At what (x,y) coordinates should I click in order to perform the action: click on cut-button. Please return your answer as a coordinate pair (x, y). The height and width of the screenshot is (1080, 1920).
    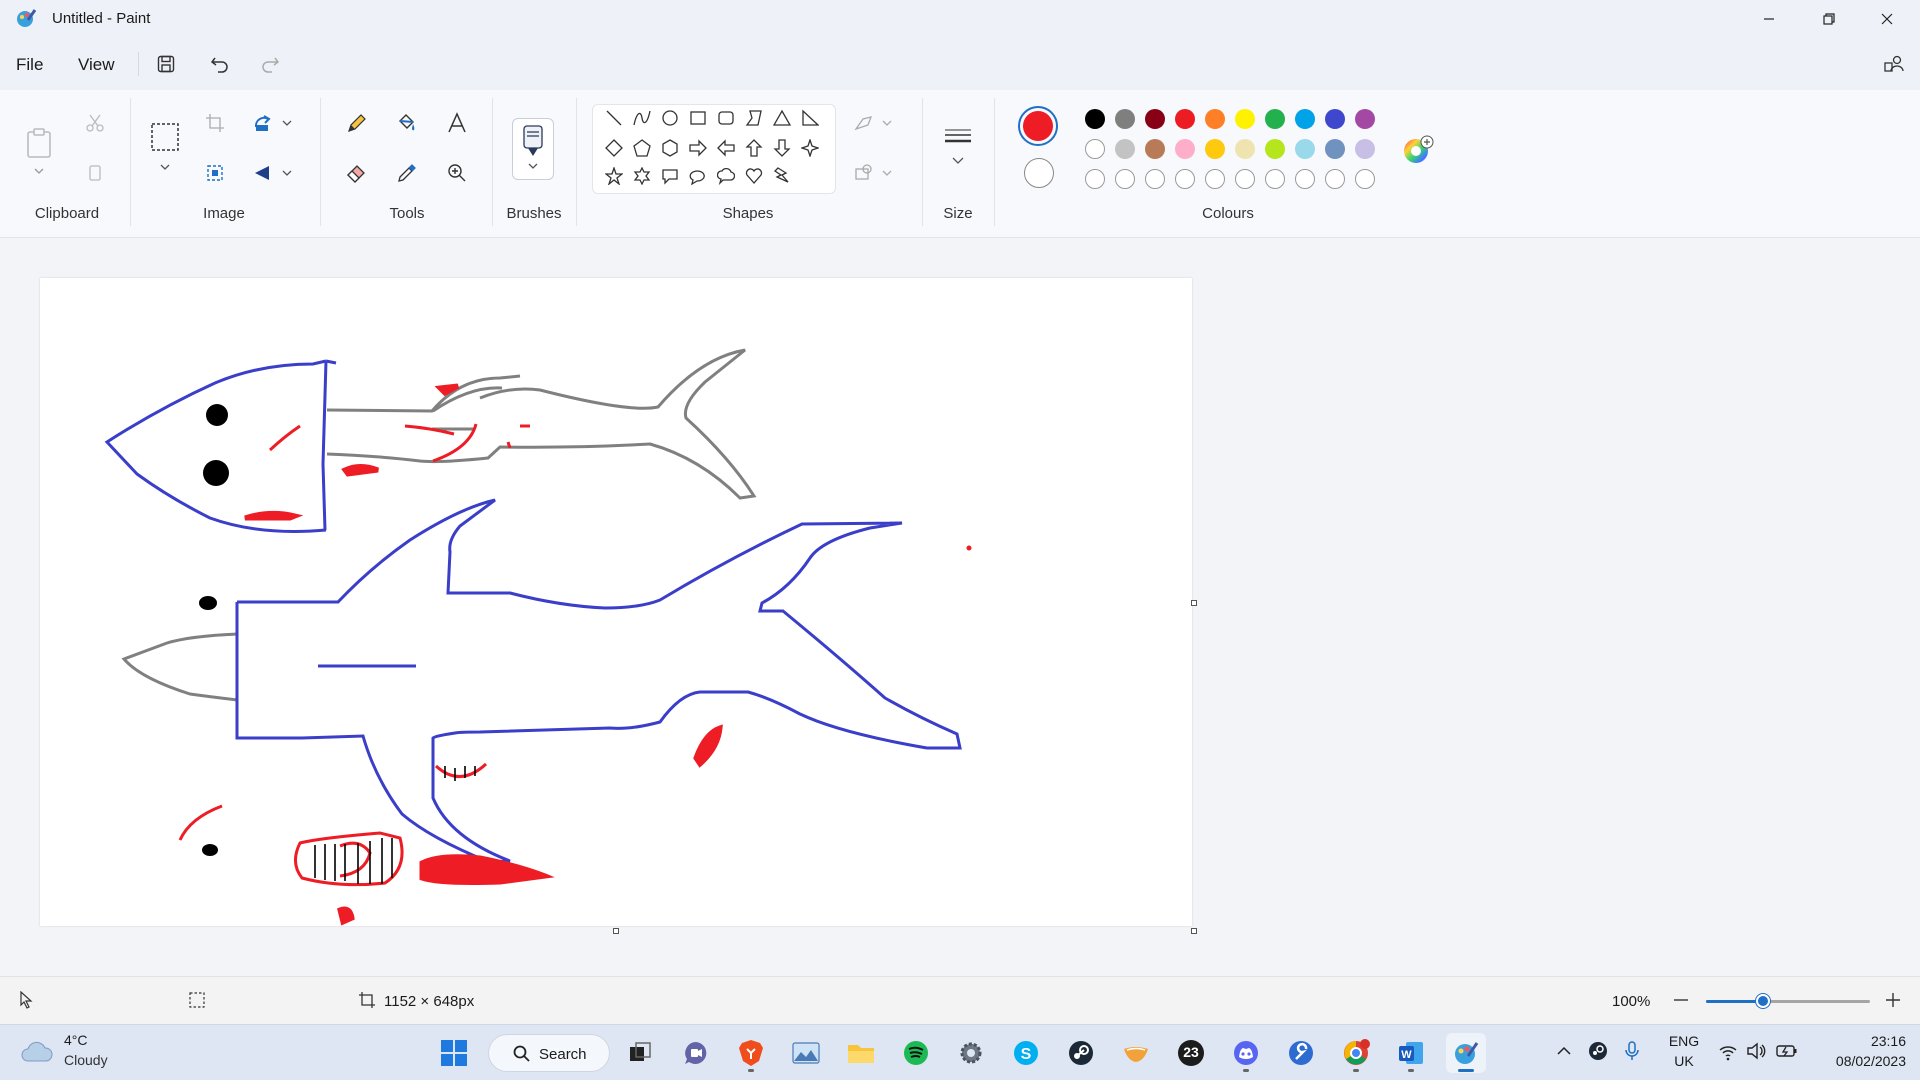
    Looking at the image, I should click on (95, 123).